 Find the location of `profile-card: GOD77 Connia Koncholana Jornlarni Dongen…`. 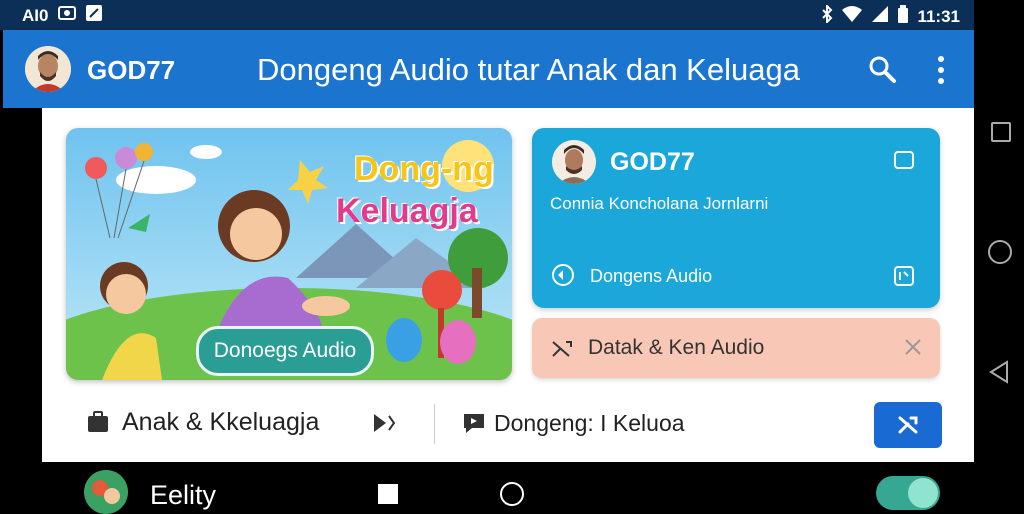

profile-card: GOD77 Connia Koncholana Jornlarni Dongen… is located at coordinates (736, 218).